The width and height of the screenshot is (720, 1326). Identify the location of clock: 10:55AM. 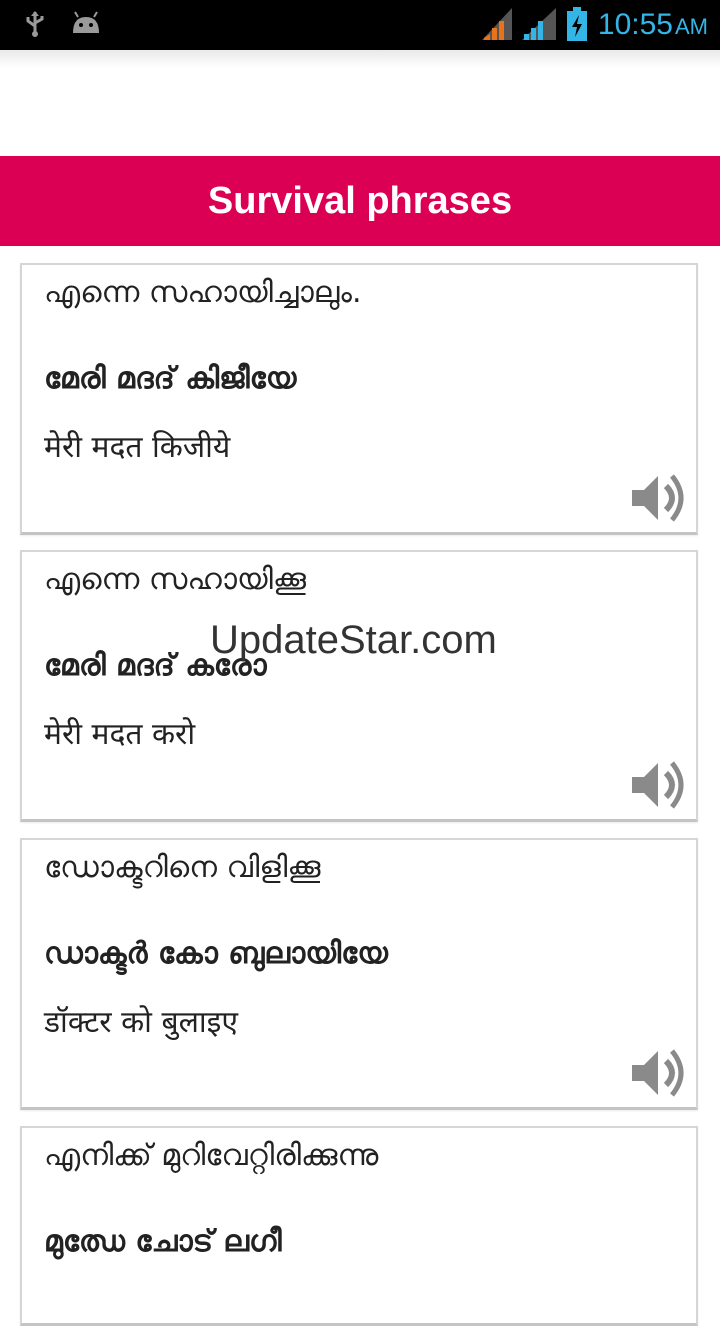
(653, 26).